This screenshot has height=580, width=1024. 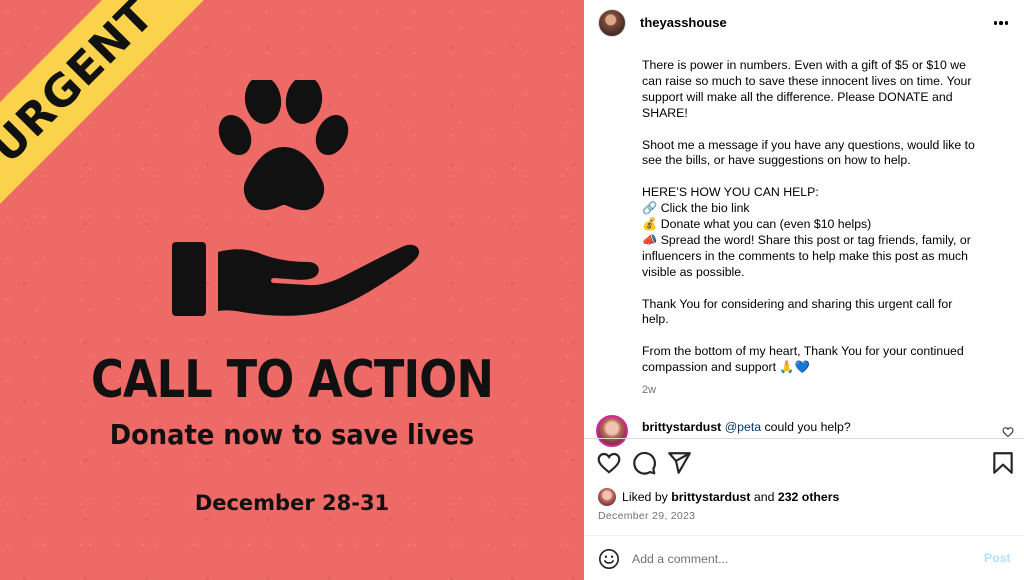 I want to click on likes-middle: and, so click(x=764, y=497).